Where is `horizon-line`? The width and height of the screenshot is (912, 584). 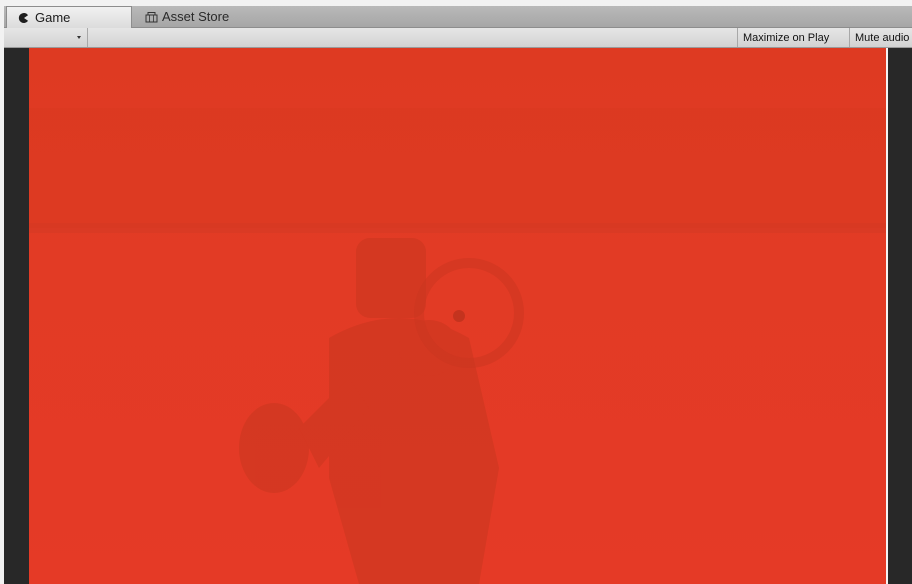 horizon-line is located at coordinates (457, 228).